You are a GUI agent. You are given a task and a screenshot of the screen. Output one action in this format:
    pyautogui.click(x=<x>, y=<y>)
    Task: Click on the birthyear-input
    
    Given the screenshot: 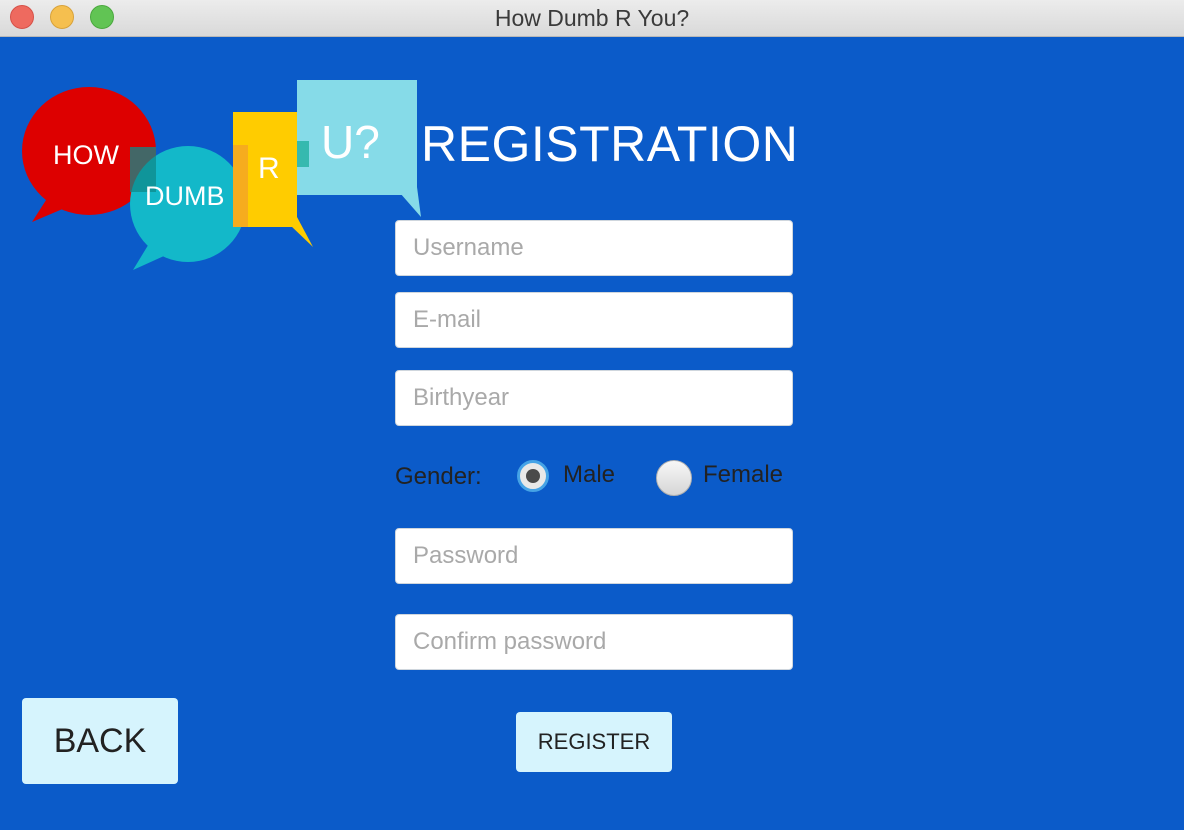 What is the action you would take?
    pyautogui.click(x=594, y=398)
    